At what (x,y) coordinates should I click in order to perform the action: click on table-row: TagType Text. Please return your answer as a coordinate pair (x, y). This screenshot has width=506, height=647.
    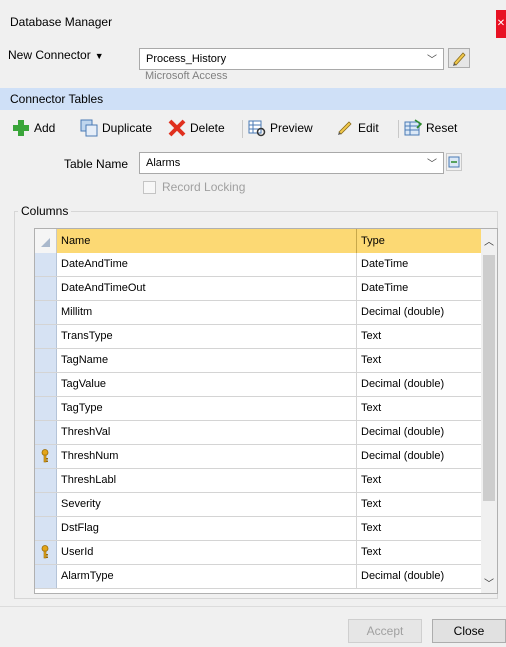
    Looking at the image, I should click on (258, 409).